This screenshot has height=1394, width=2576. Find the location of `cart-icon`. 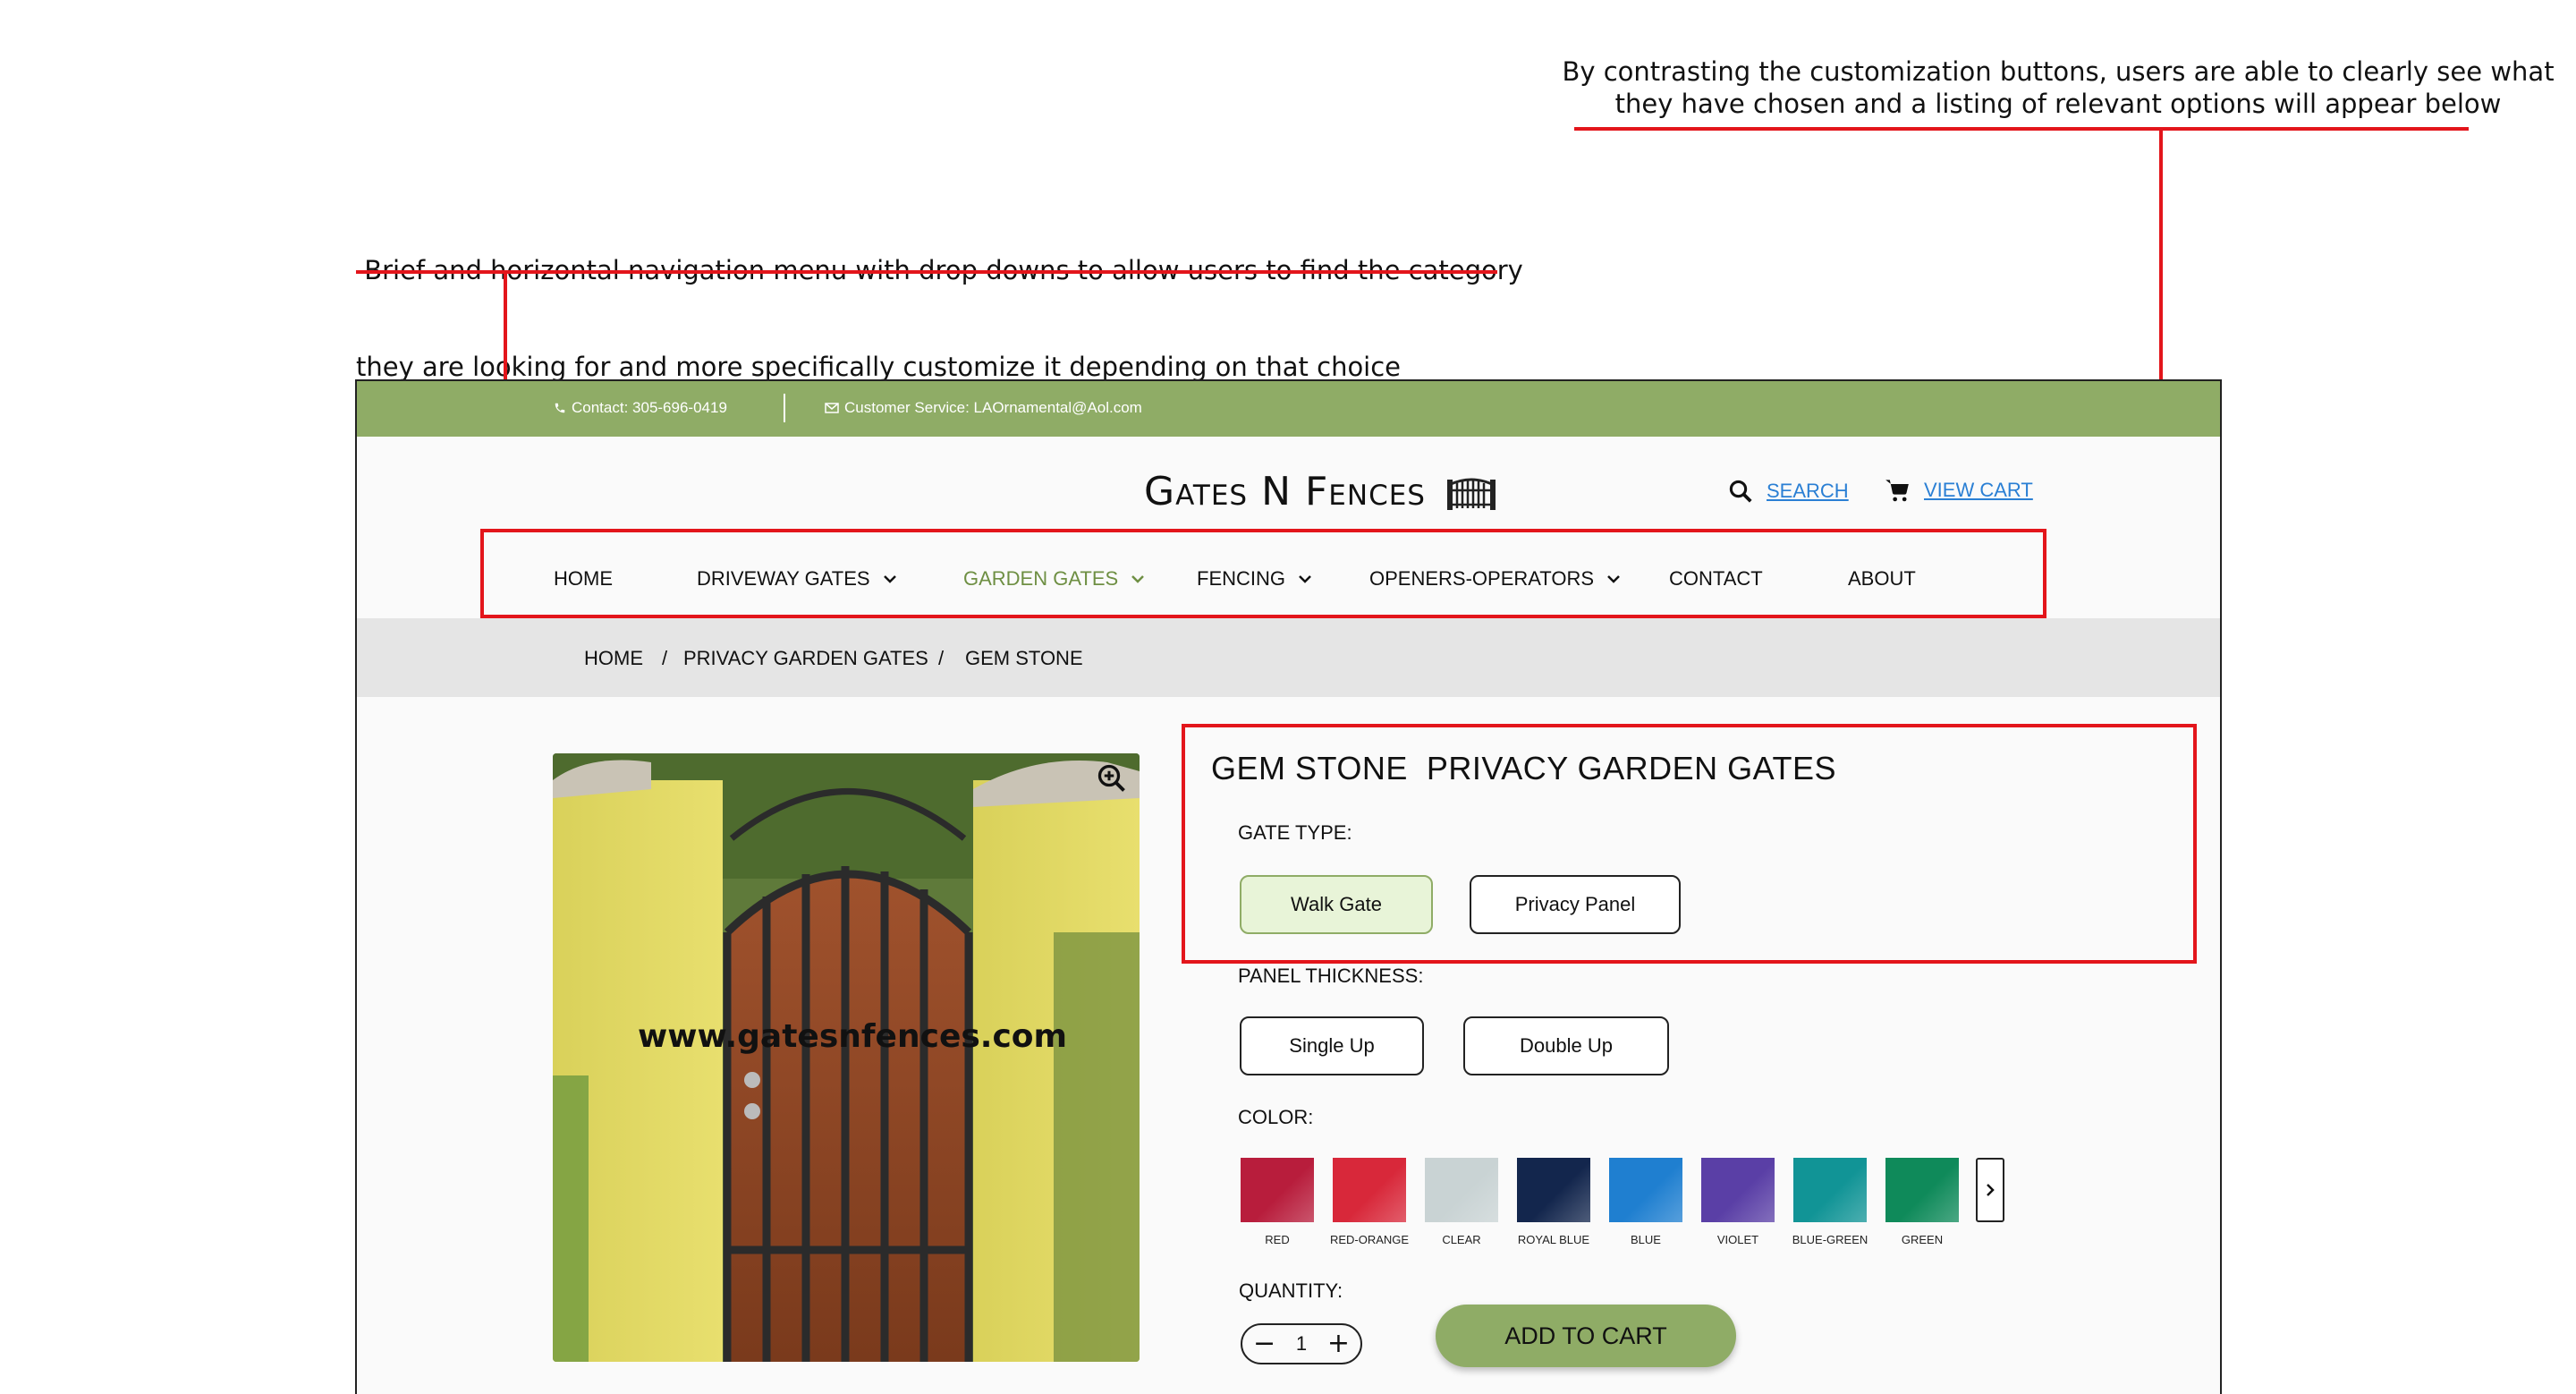

cart-icon is located at coordinates (1897, 491).